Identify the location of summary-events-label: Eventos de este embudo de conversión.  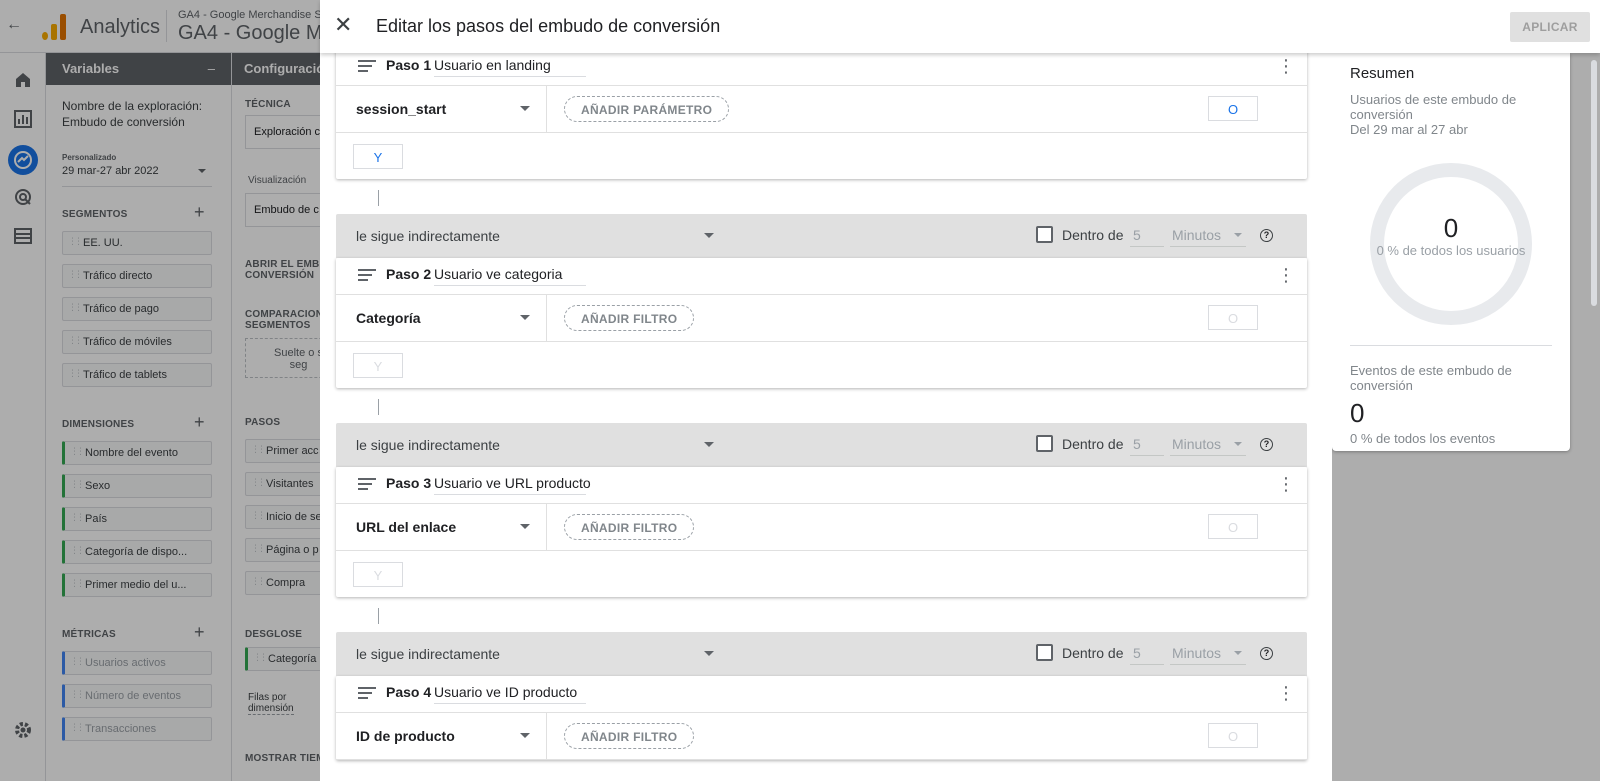
(1431, 378).